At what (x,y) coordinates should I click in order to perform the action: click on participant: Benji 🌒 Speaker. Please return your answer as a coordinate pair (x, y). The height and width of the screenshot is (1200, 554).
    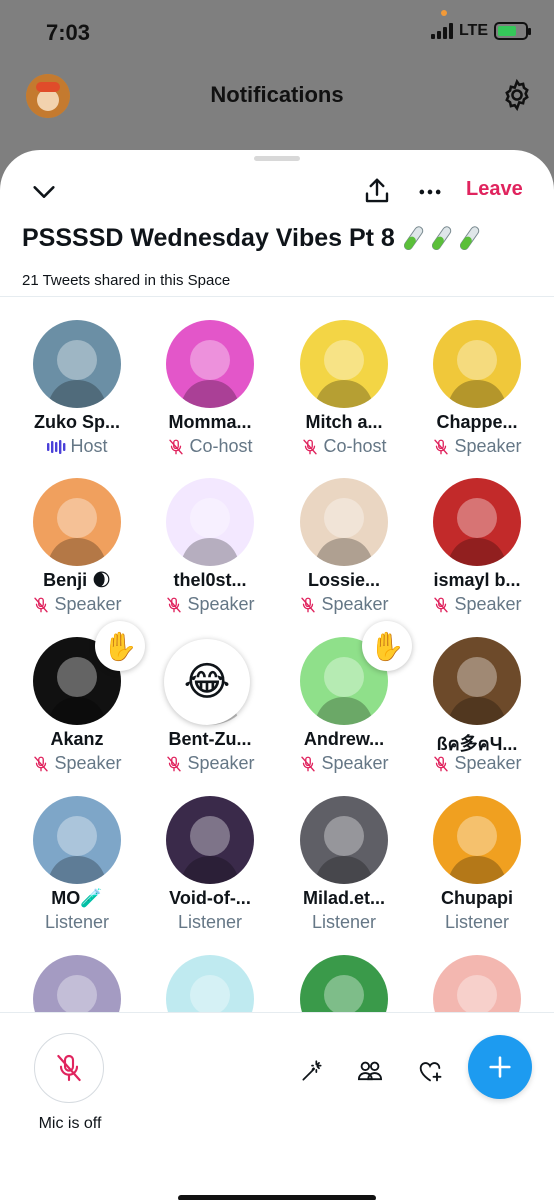
    Looking at the image, I should click on (77, 543).